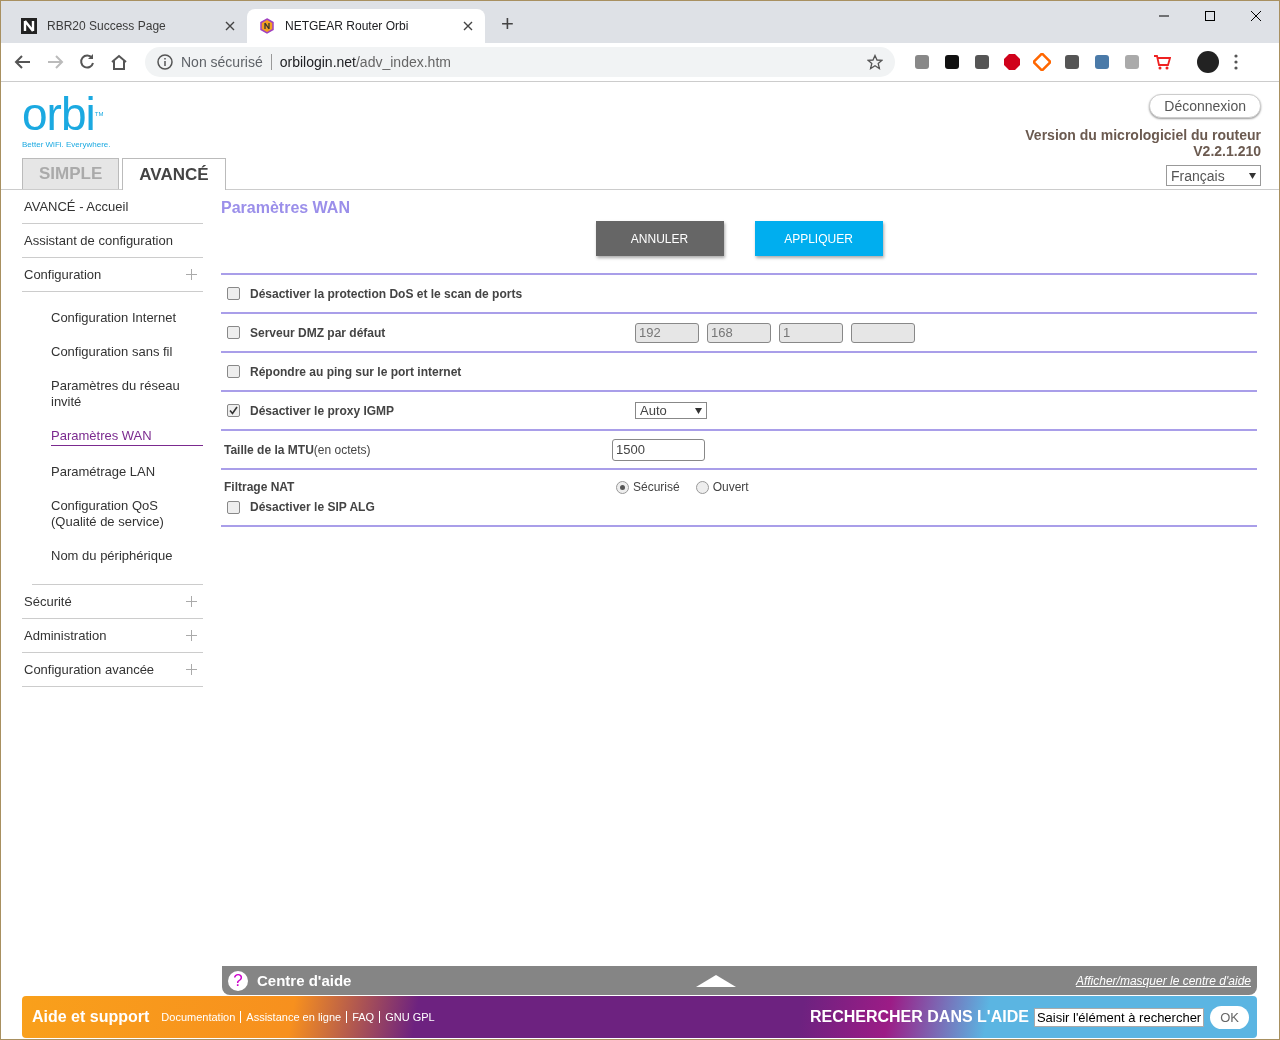 This screenshot has width=1280, height=1040. What do you see at coordinates (356, 371) in the screenshot?
I see `setting-label: Répondre au ping sur le port internet` at bounding box center [356, 371].